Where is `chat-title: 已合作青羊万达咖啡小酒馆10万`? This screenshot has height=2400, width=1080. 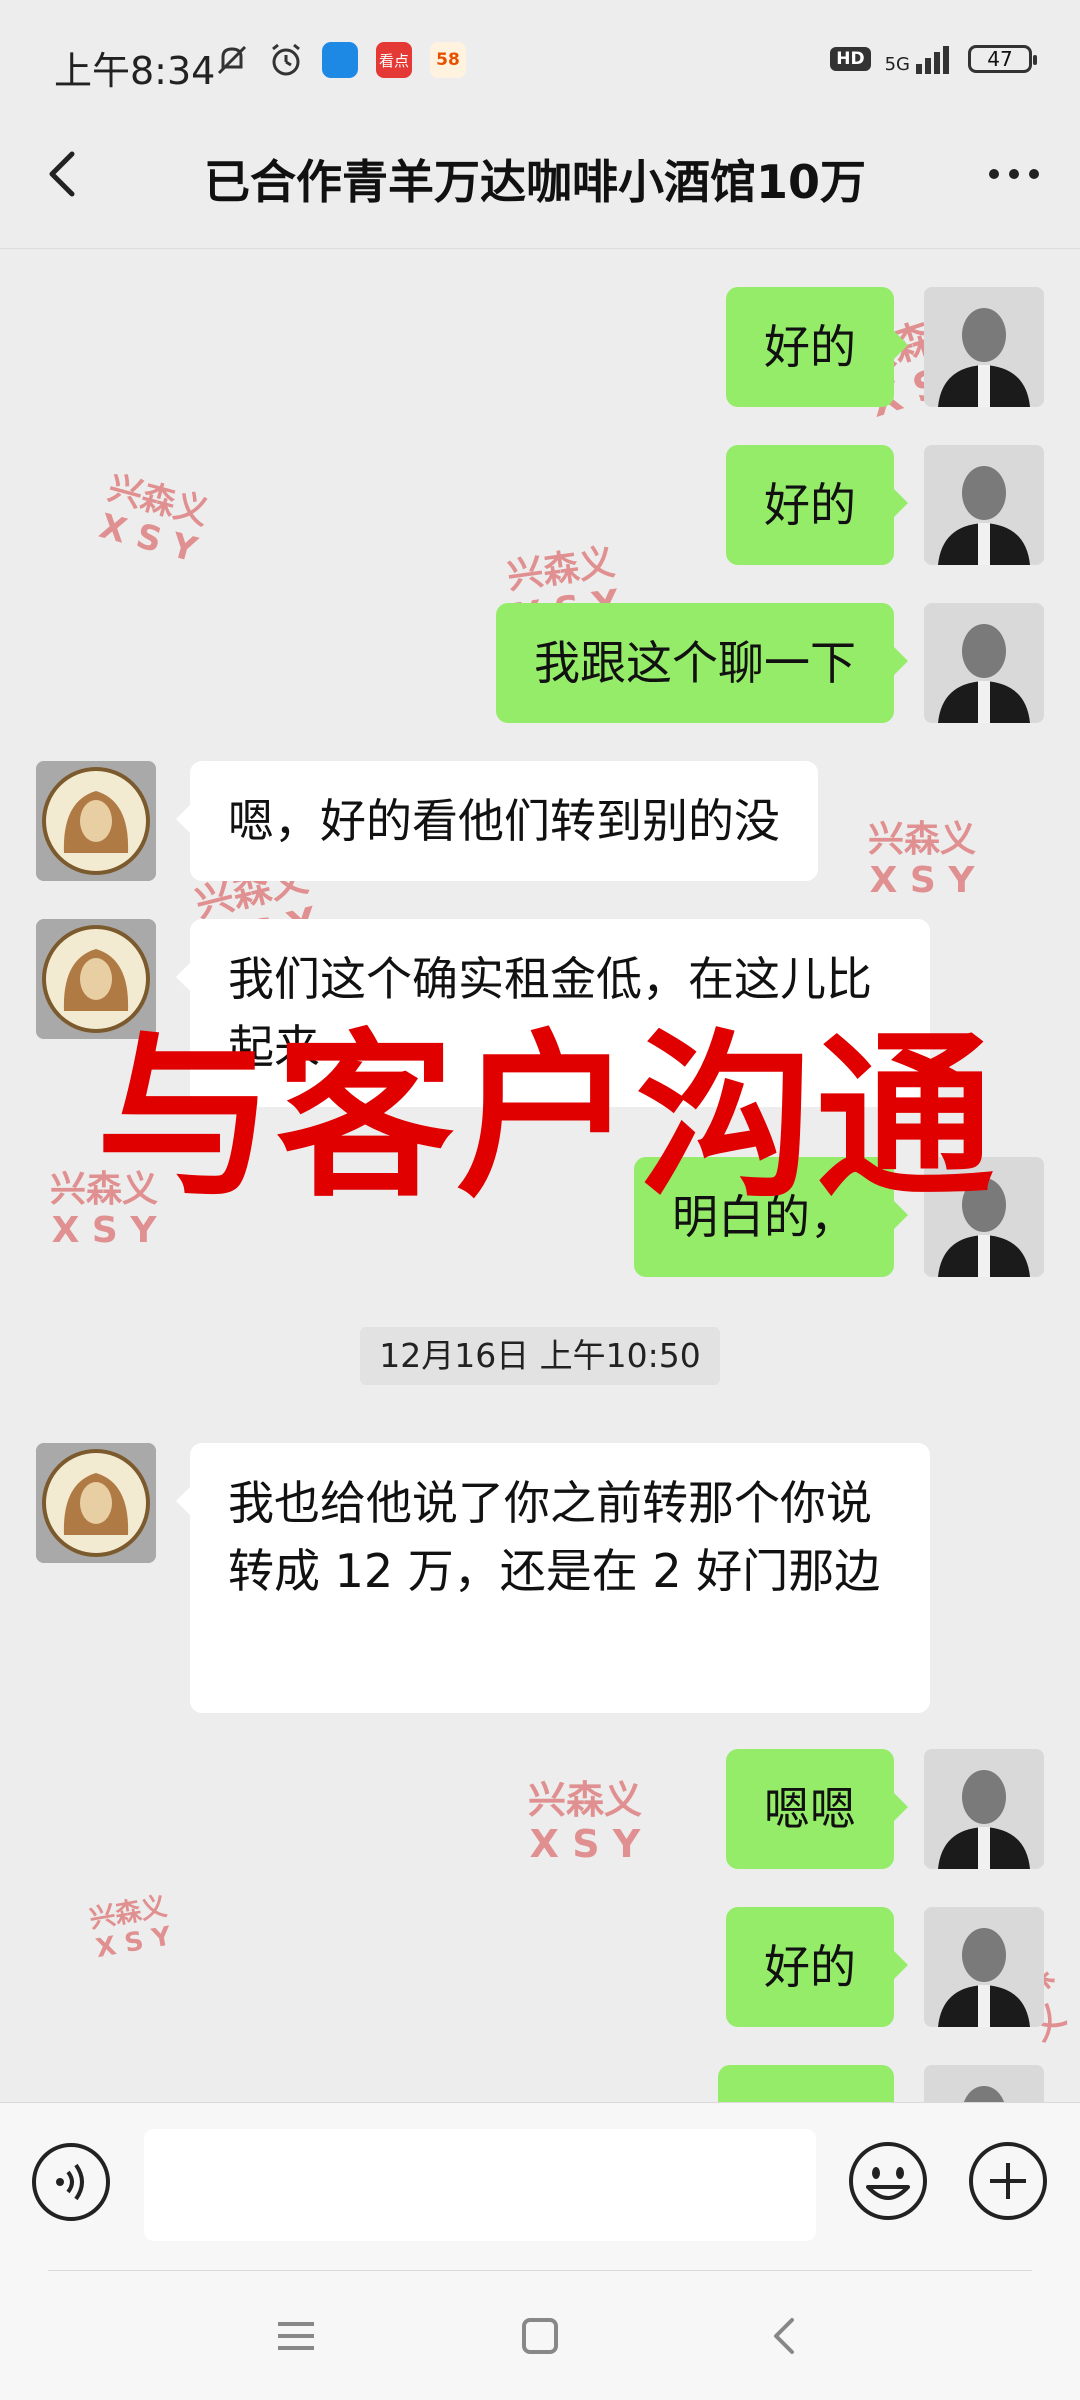
chat-title: 已合作青羊万达咖啡小酒馆10万 is located at coordinates (534, 182).